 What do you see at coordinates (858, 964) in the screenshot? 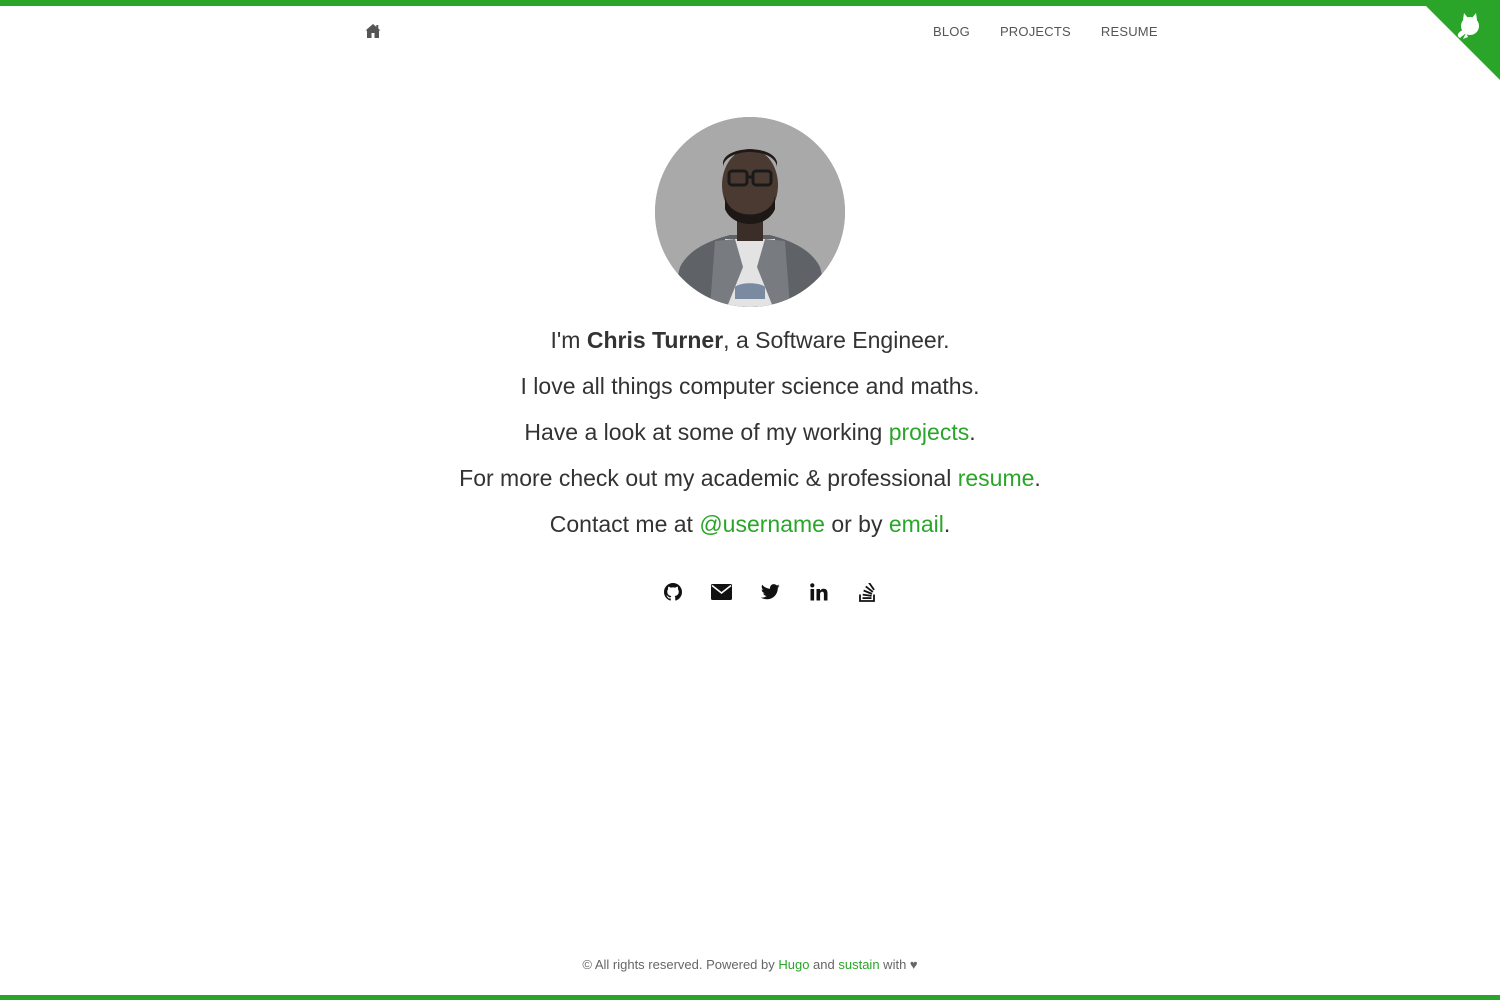
I see `sustain-link: sustain` at bounding box center [858, 964].